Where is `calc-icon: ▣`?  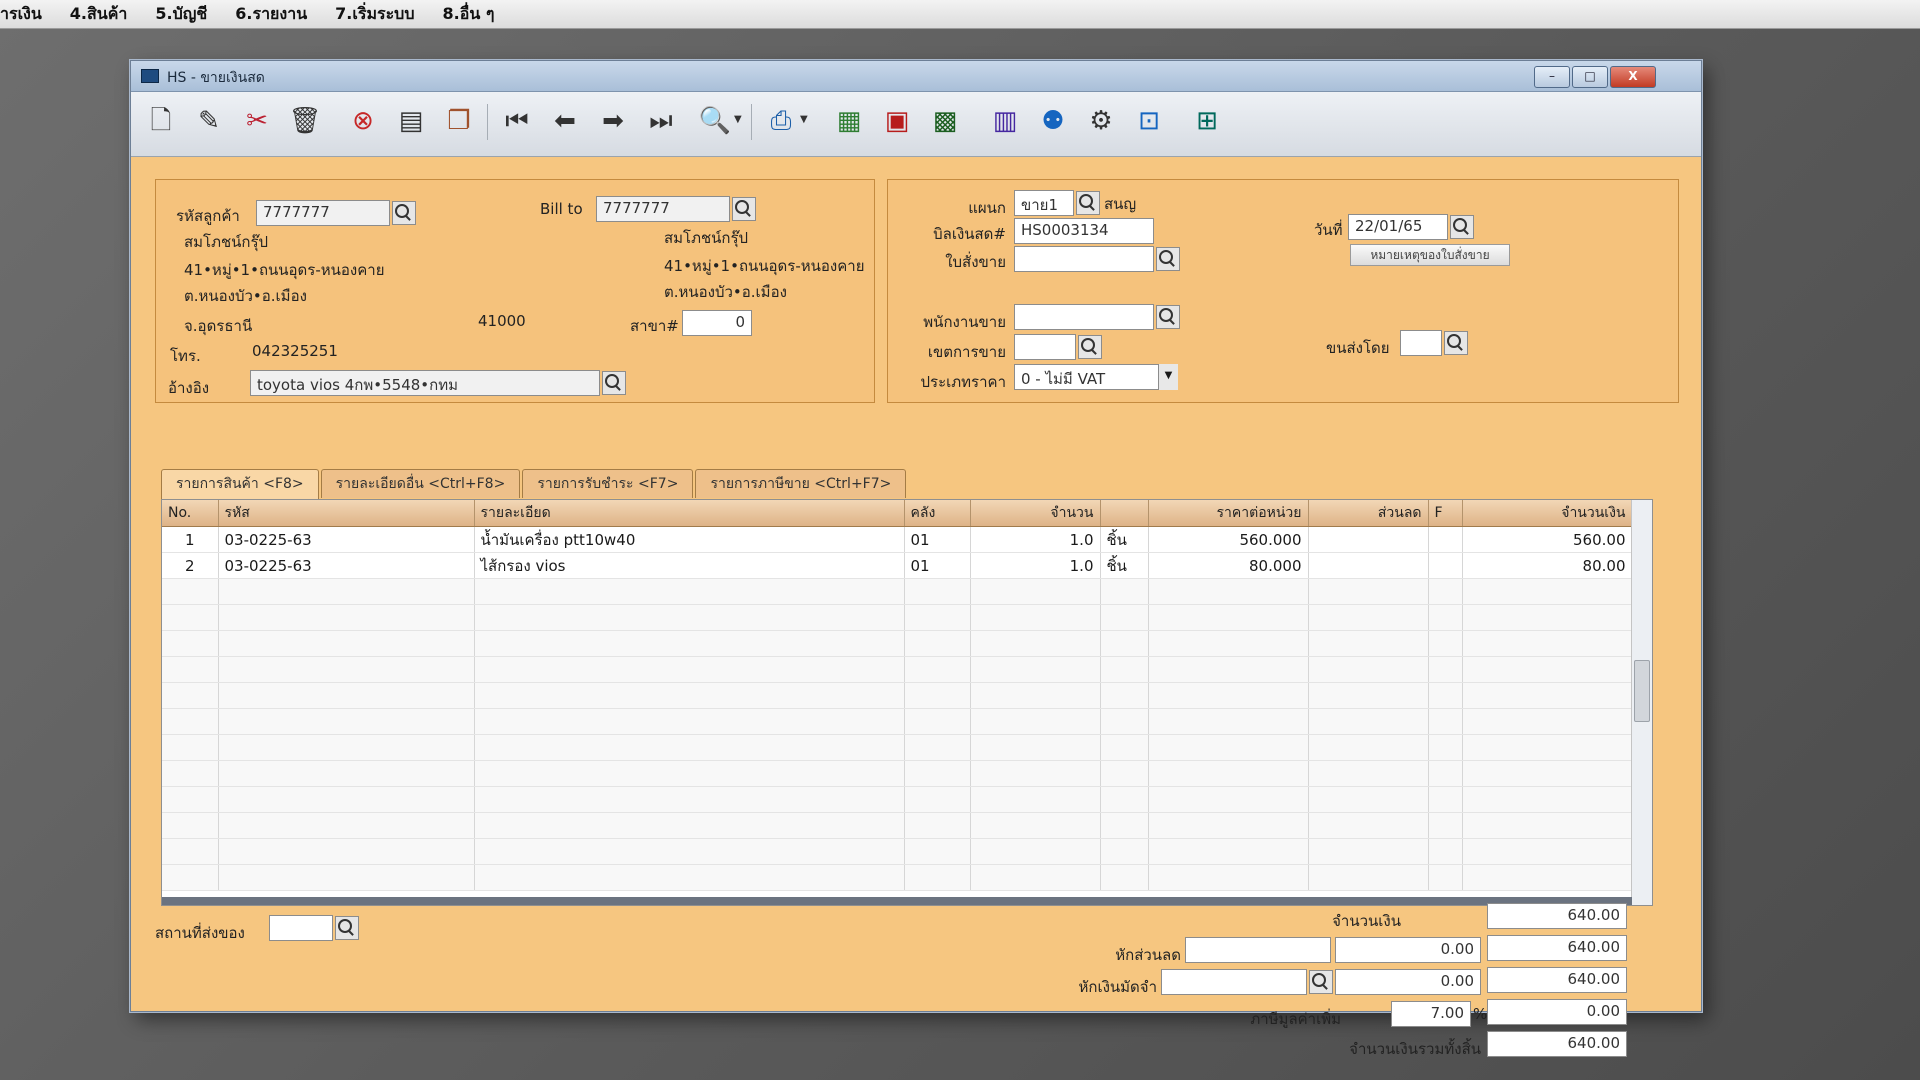
calc-icon: ▣ is located at coordinates (897, 121).